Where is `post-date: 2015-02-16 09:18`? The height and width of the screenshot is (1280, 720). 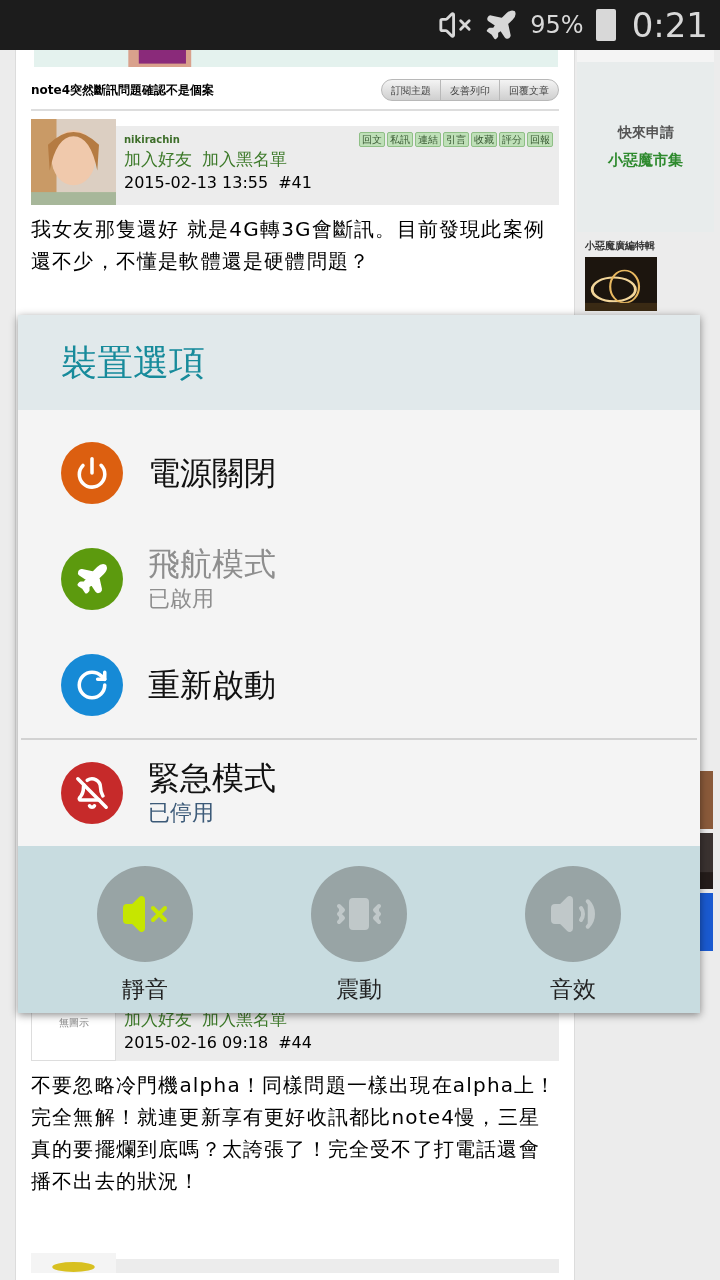 post-date: 2015-02-16 09:18 is located at coordinates (196, 1043).